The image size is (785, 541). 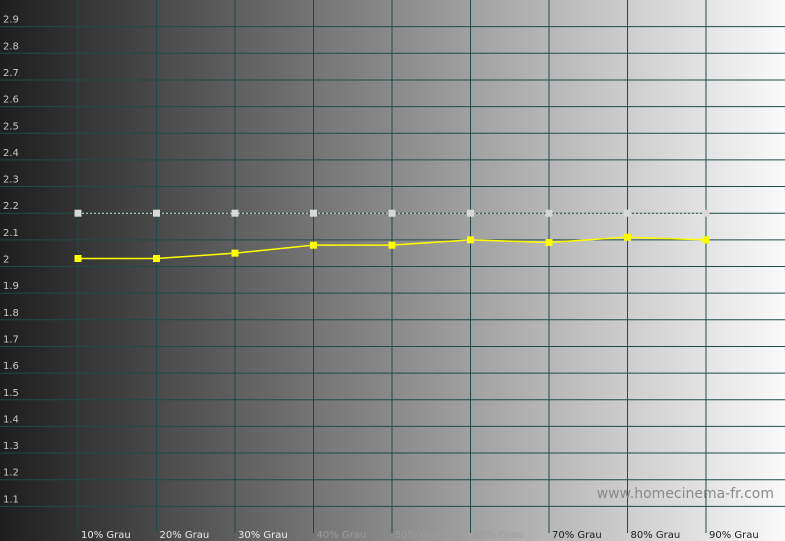 What do you see at coordinates (11, 313) in the screenshot?
I see `y-tick-label: 1.8` at bounding box center [11, 313].